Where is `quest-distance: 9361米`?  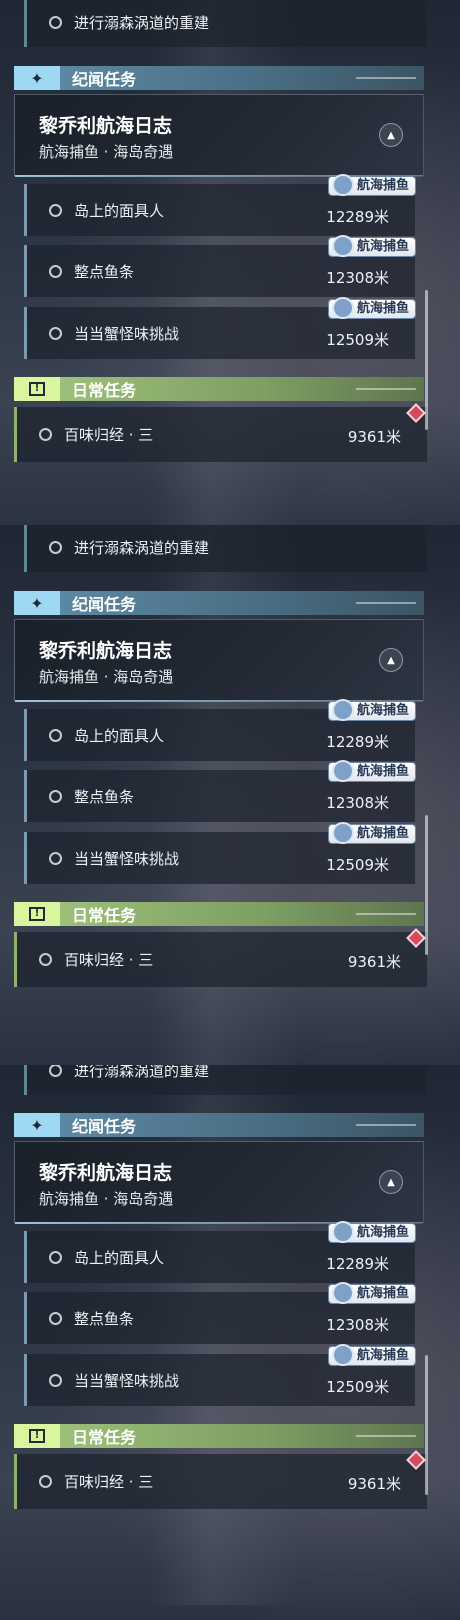 quest-distance: 9361米 is located at coordinates (374, 1484).